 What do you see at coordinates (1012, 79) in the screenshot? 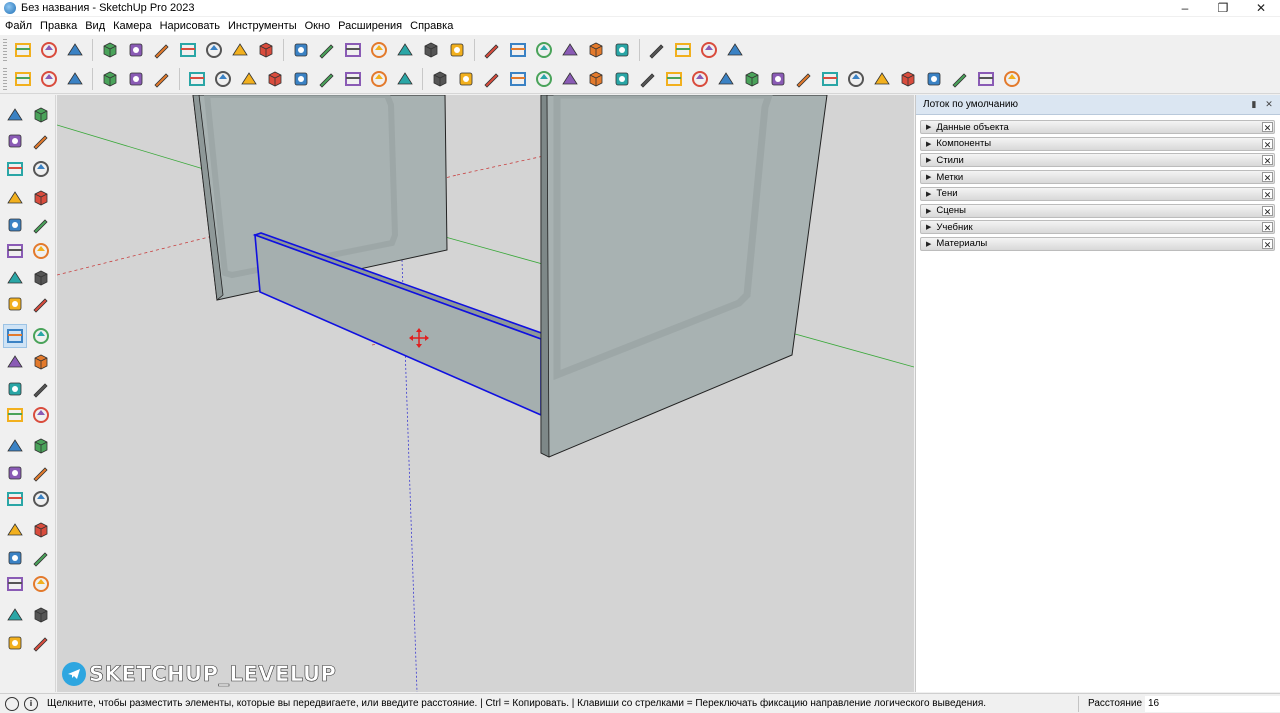
I see `telegram-icon` at bounding box center [1012, 79].